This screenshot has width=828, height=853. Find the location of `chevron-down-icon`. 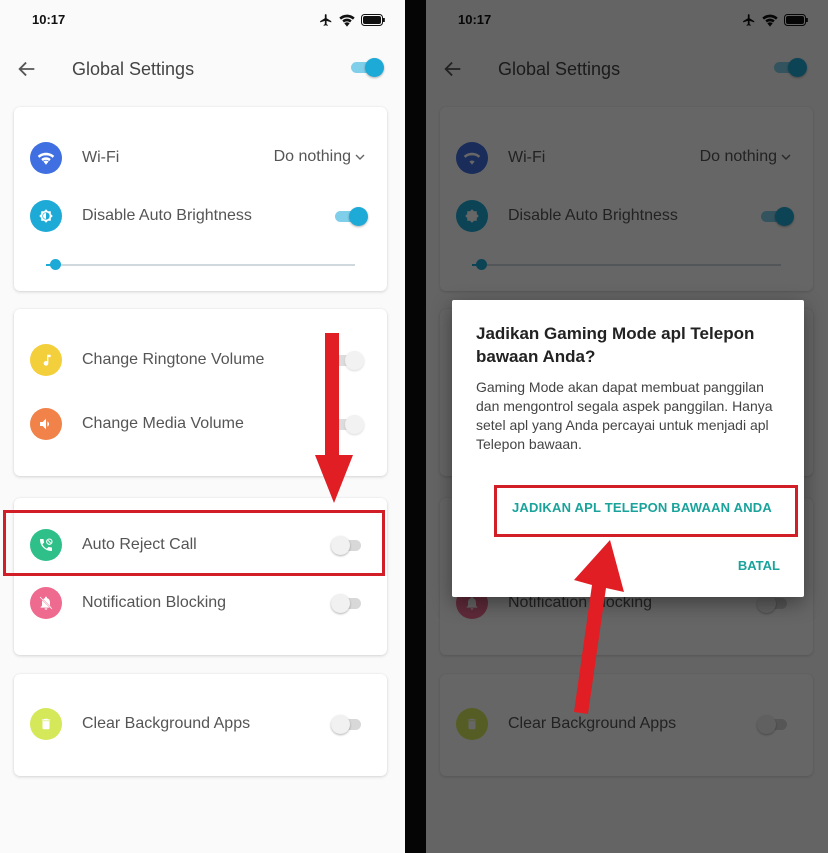

chevron-down-icon is located at coordinates (360, 157).